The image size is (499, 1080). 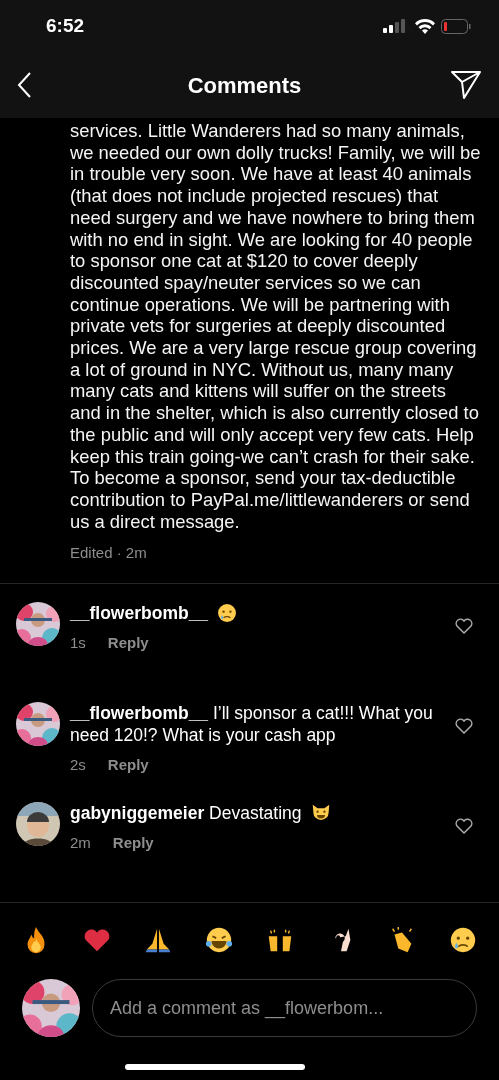 I want to click on crying-face-icon, so click(x=227, y=613).